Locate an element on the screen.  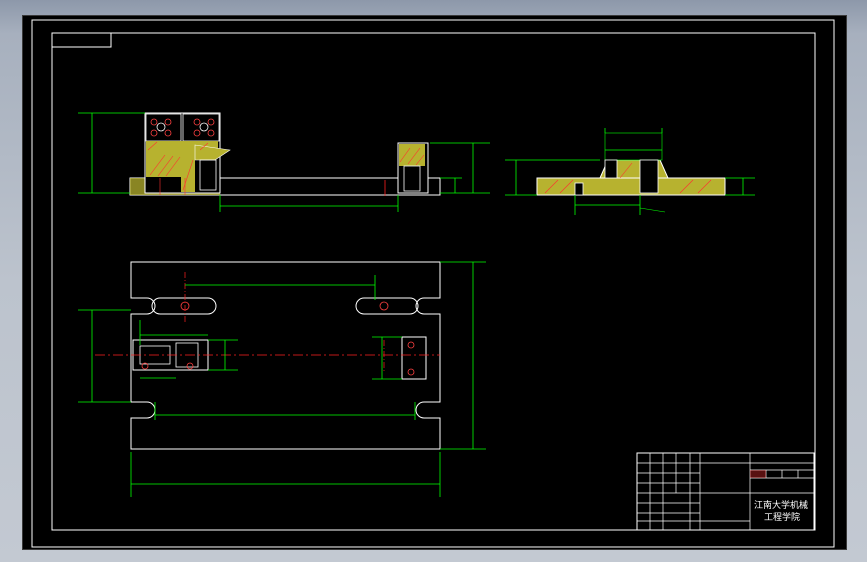
drawing-code-box is located at coordinates (81, 40).